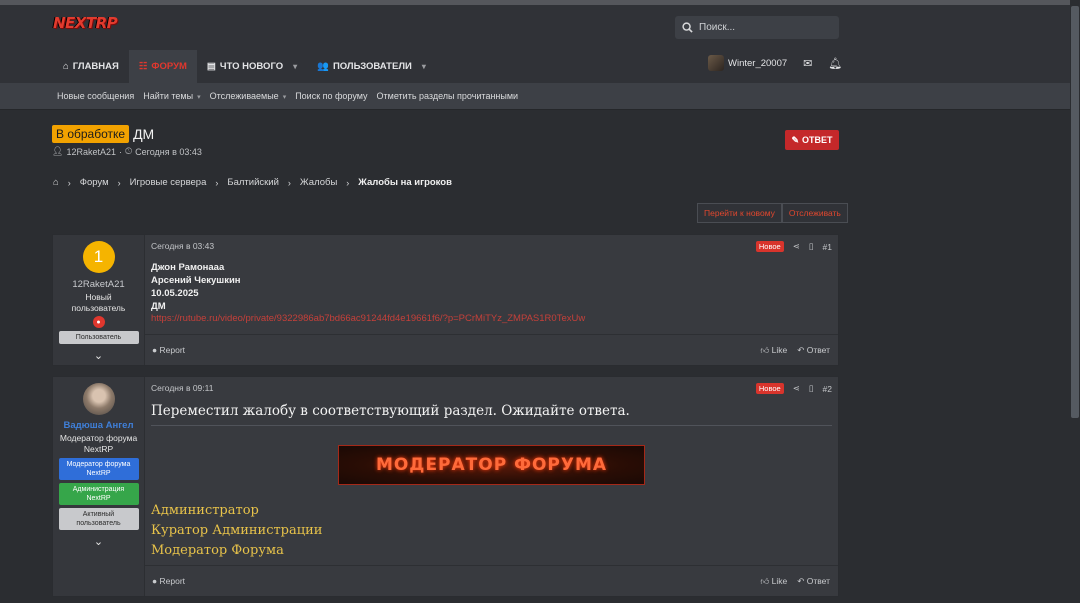  Describe the element at coordinates (795, 139) in the screenshot. I see `pencil-icon: ✎` at that location.